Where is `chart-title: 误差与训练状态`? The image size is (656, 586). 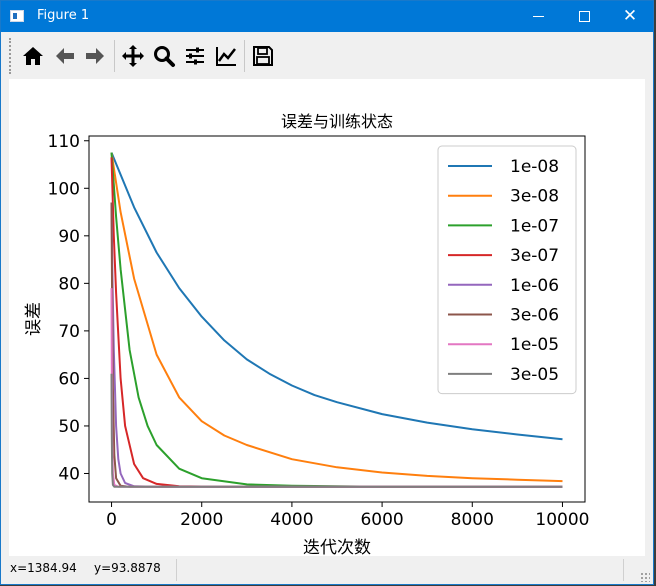
chart-title: 误差与训练状态 is located at coordinates (337, 121).